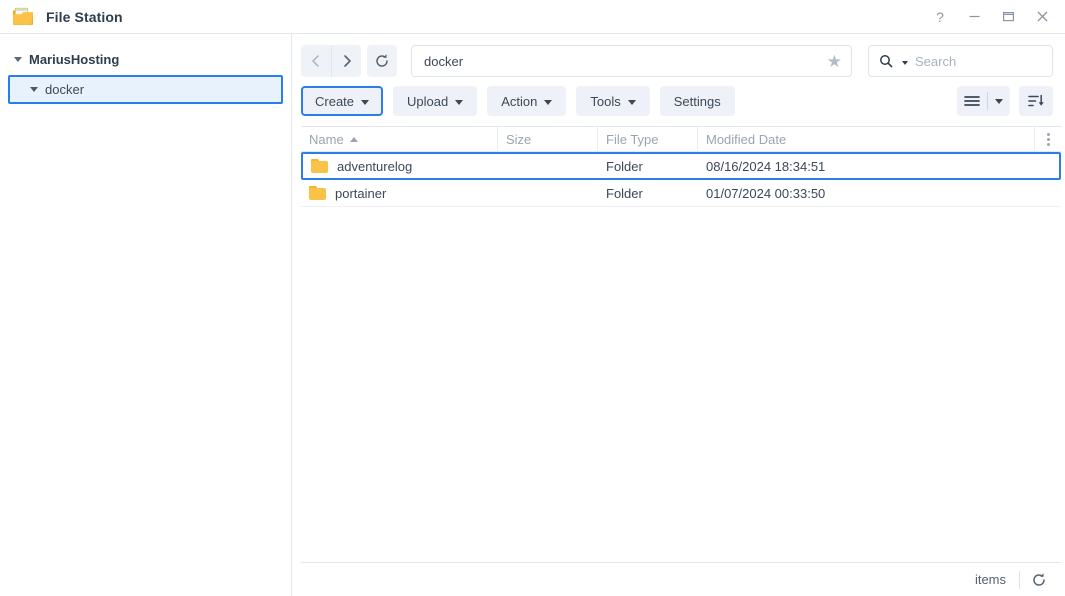 The width and height of the screenshot is (1065, 596). What do you see at coordinates (65, 89) in the screenshot?
I see `sidebar-item-label: docker` at bounding box center [65, 89].